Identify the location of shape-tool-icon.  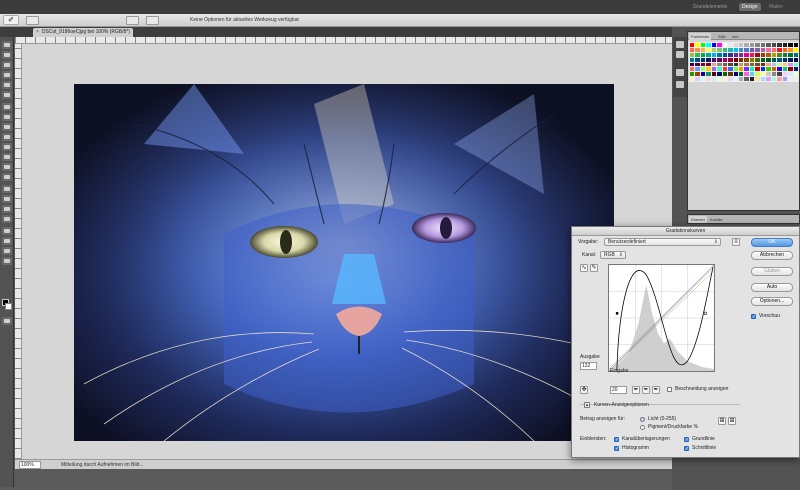
(7, 219).